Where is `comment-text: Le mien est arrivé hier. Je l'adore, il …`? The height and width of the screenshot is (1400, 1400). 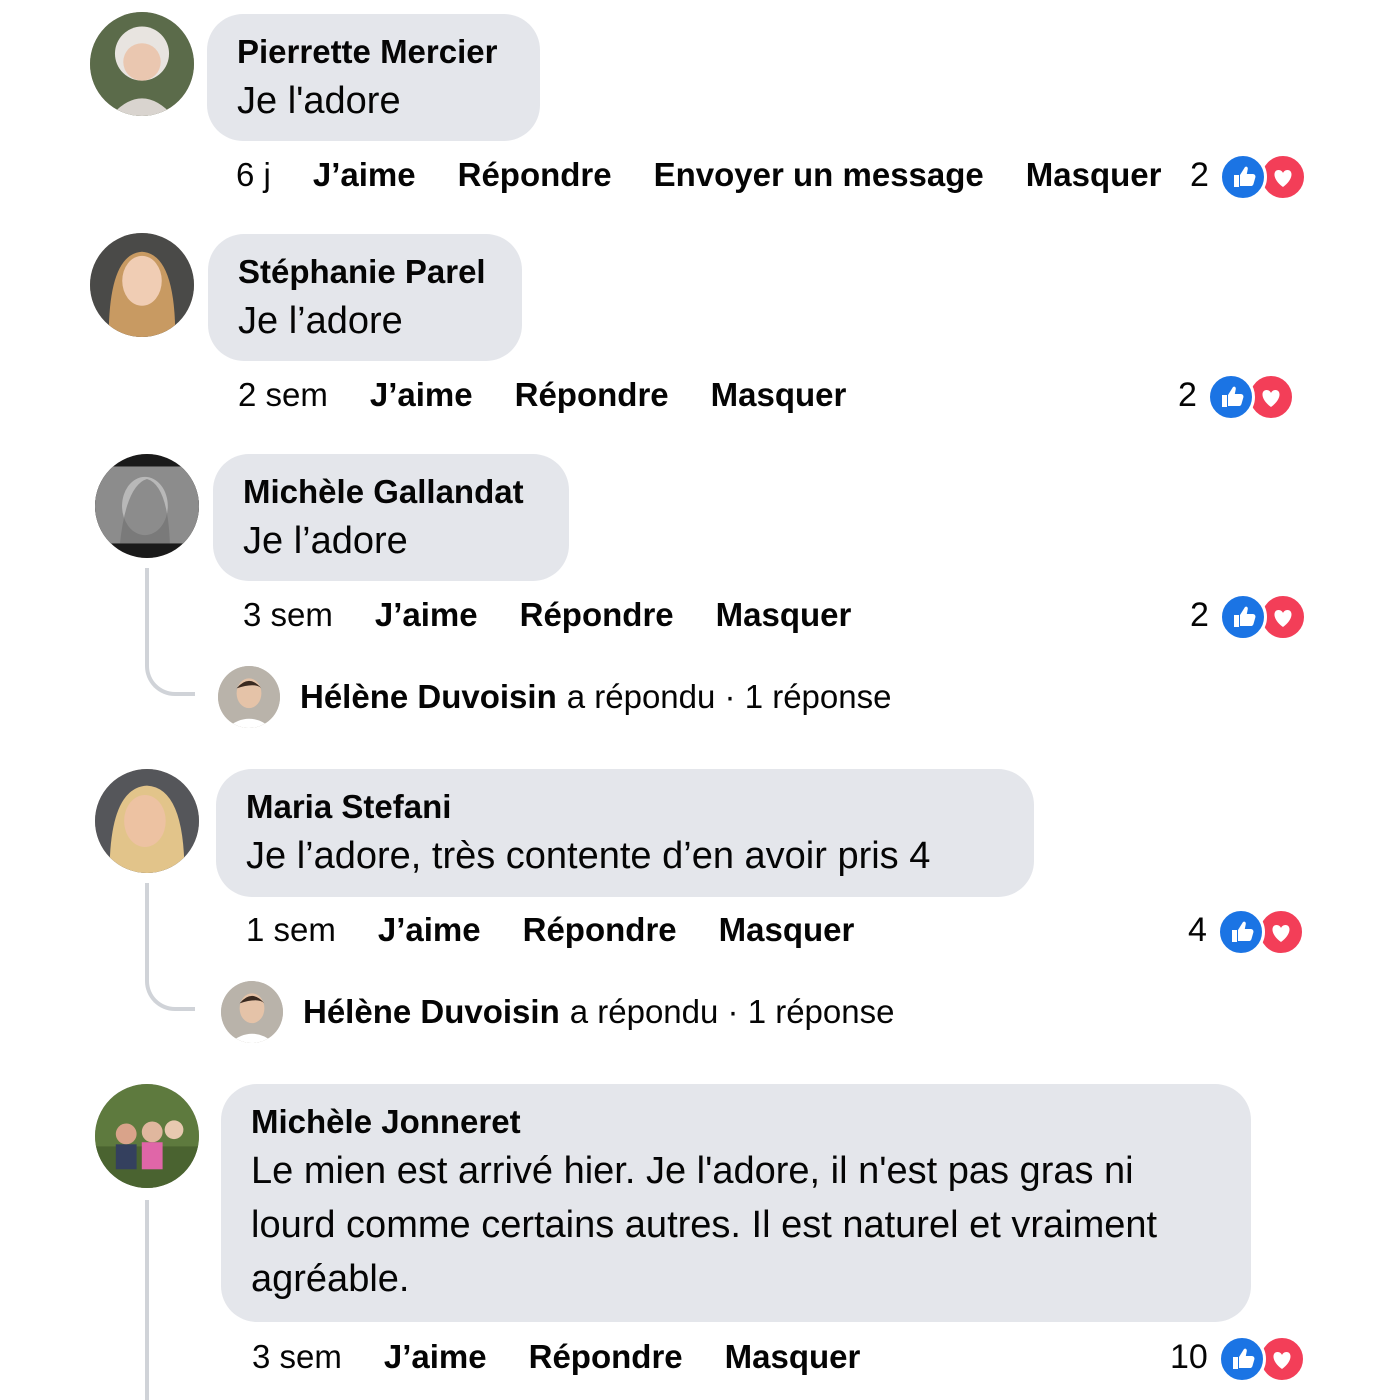
comment-text: Le mien est arrivé hier. Je l'adore, il … is located at coordinates (704, 1225).